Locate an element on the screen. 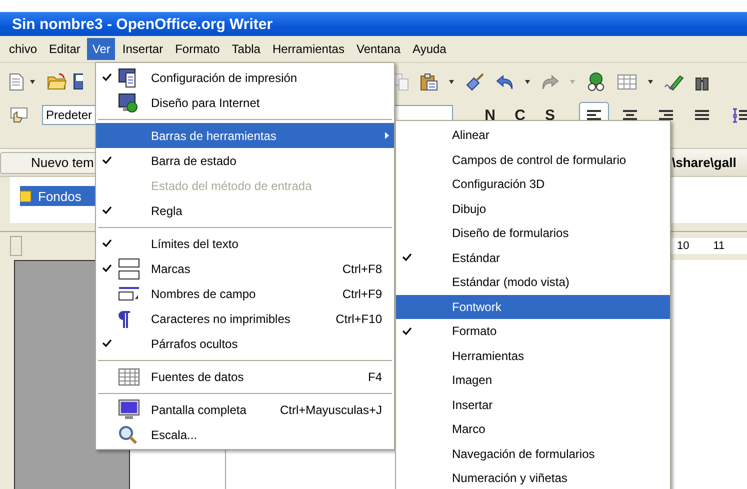 This screenshot has width=747, height=489. table-icon is located at coordinates (627, 82).